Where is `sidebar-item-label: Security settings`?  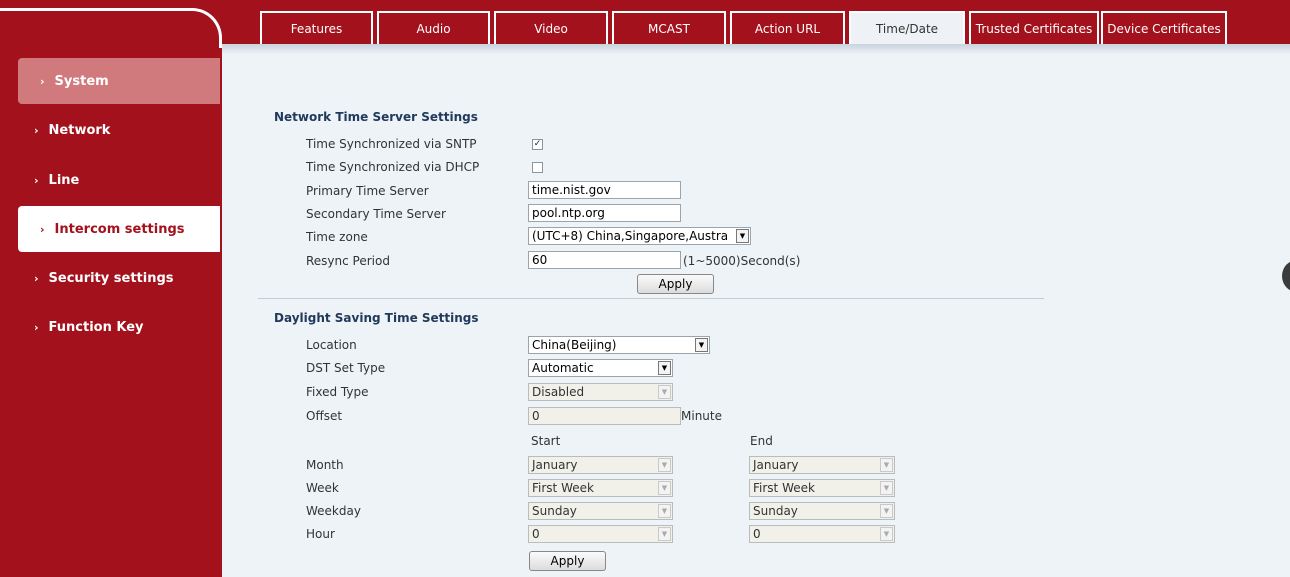
sidebar-item-label: Security settings is located at coordinates (111, 278).